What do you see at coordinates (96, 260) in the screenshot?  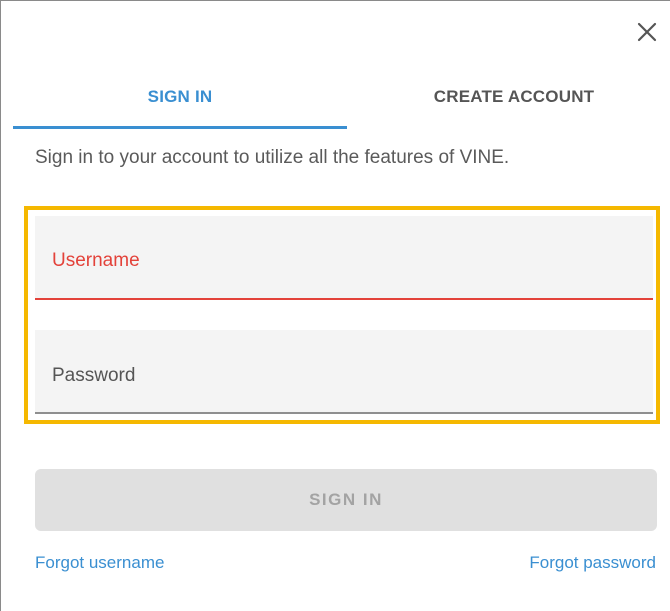 I see `username-label: Username` at bounding box center [96, 260].